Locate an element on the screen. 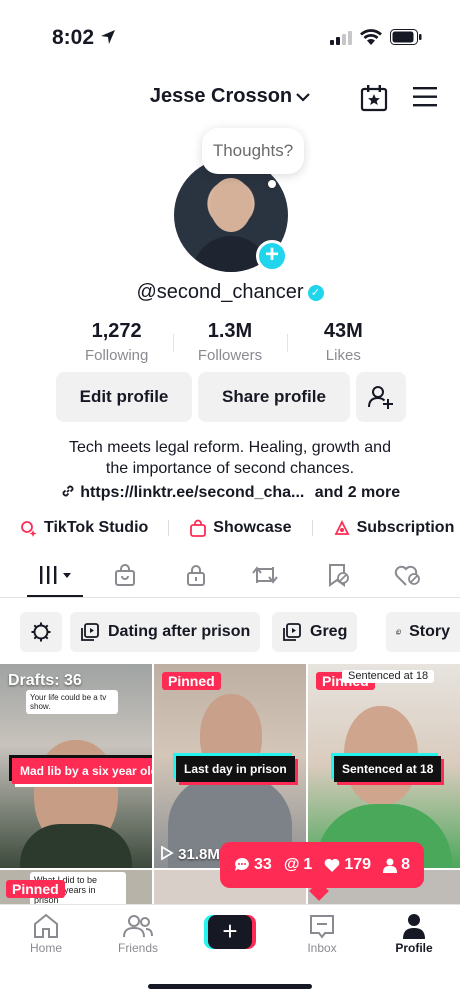 The image size is (460, 1000). video-thumbnail: Pinned Last day in prison 31.8M is located at coordinates (230, 766).